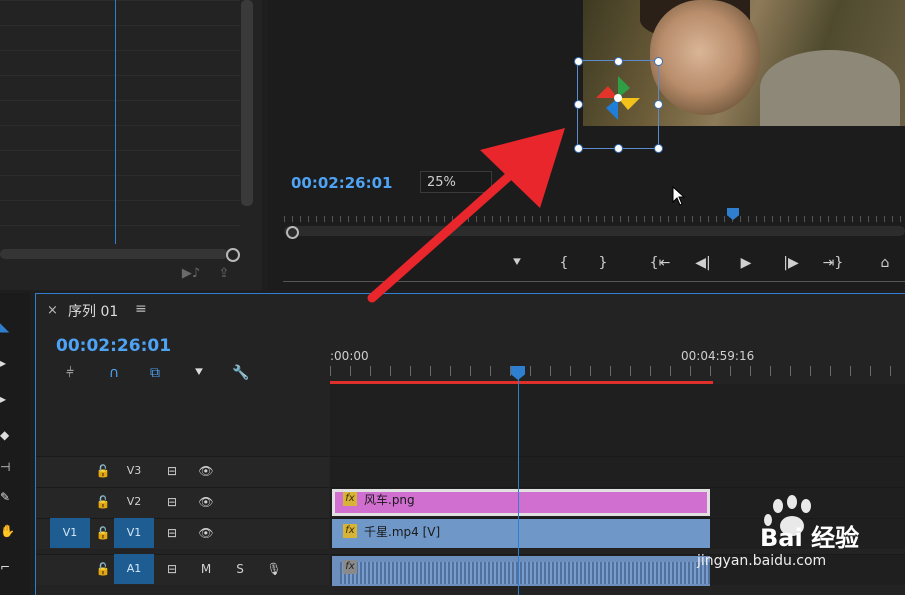 The height and width of the screenshot is (595, 905). Describe the element at coordinates (617, 362) in the screenshot. I see `timeline-ruler` at that location.